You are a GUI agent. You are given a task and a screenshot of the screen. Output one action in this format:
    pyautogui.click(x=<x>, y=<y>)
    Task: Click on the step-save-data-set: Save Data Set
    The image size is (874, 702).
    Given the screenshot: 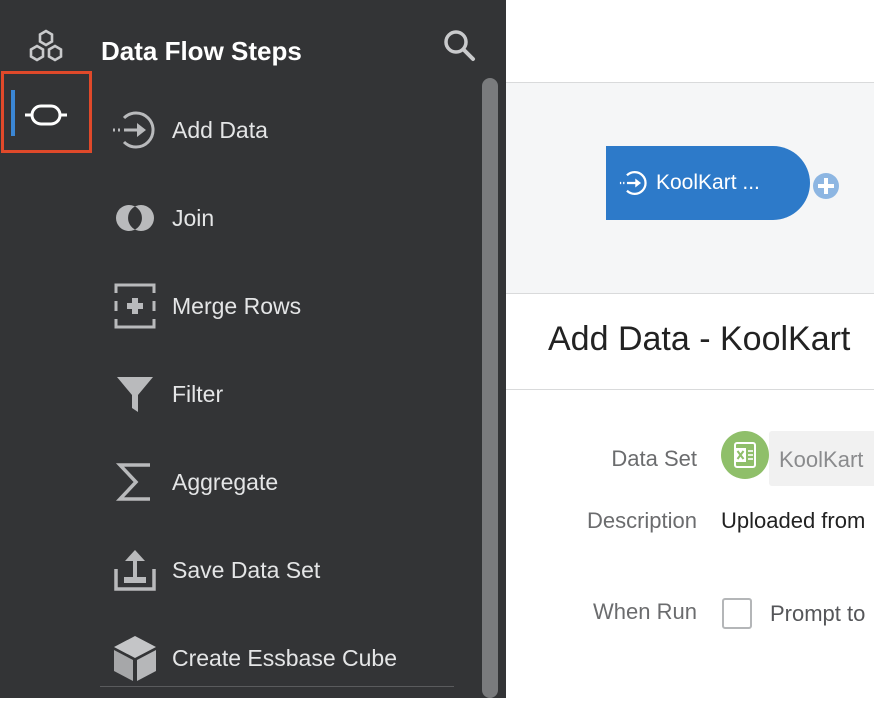 What is the action you would take?
    pyautogui.click(x=285, y=570)
    